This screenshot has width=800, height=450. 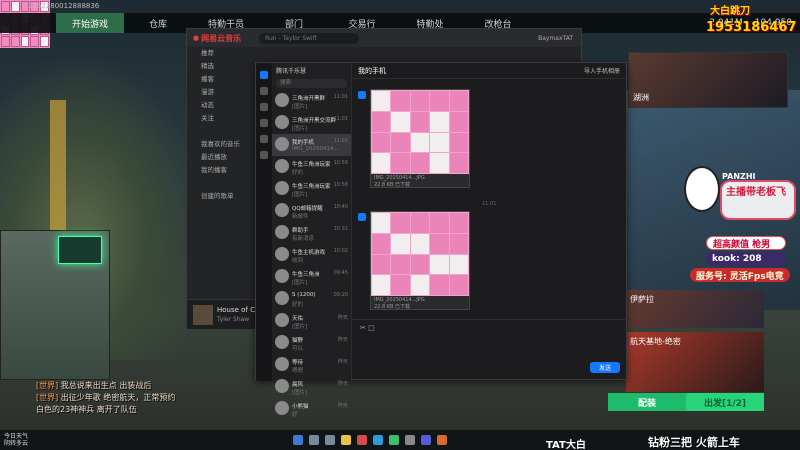 What do you see at coordinates (311, 365) in the screenshot?
I see `list-item: 等待 嗯嗯 昨天` at bounding box center [311, 365].